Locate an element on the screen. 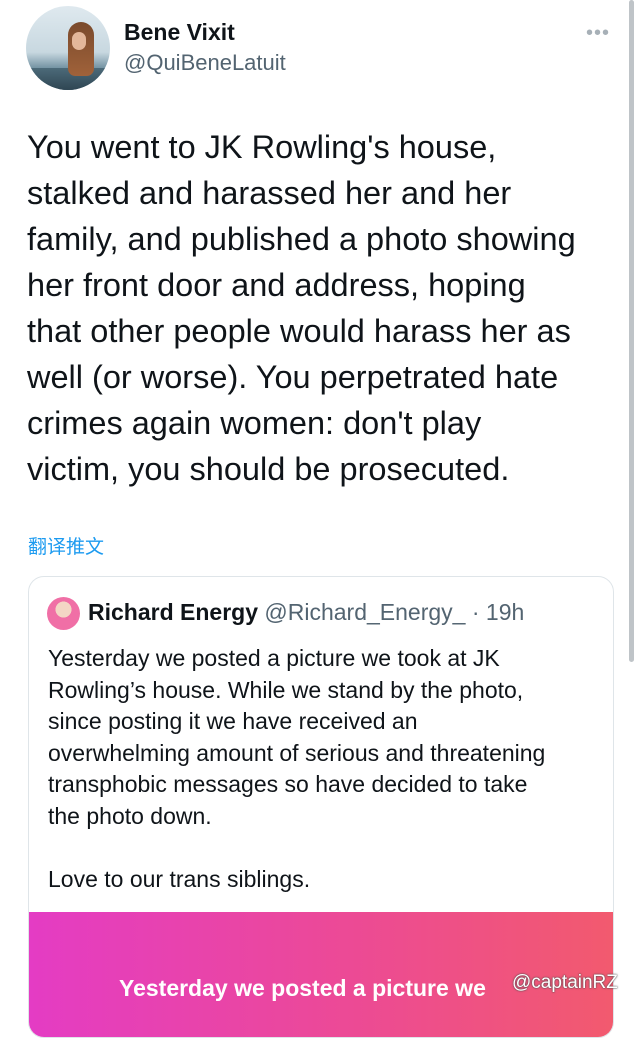 The image size is (640, 1038). author-avatar is located at coordinates (68, 48).